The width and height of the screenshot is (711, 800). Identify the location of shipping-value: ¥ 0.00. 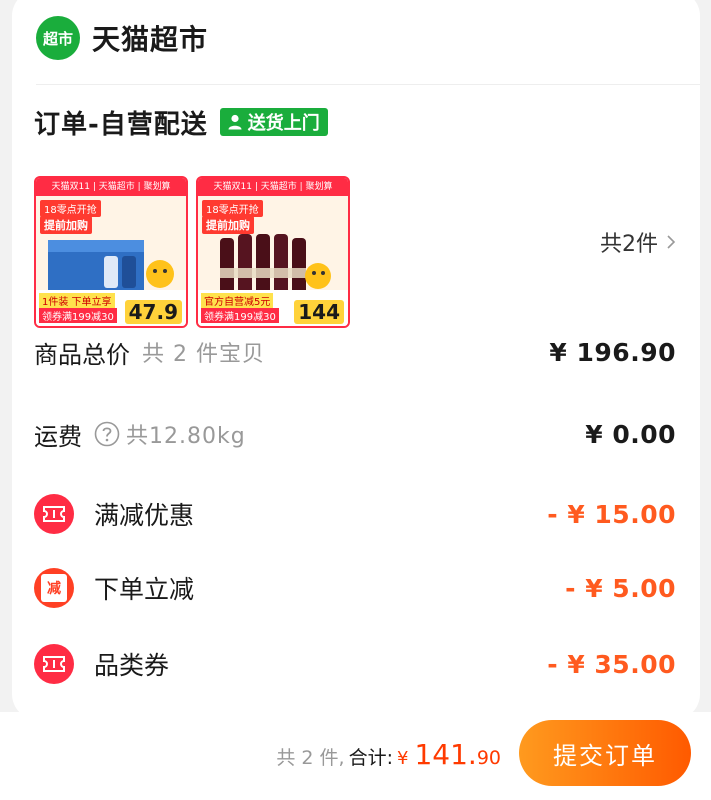
(630, 434).